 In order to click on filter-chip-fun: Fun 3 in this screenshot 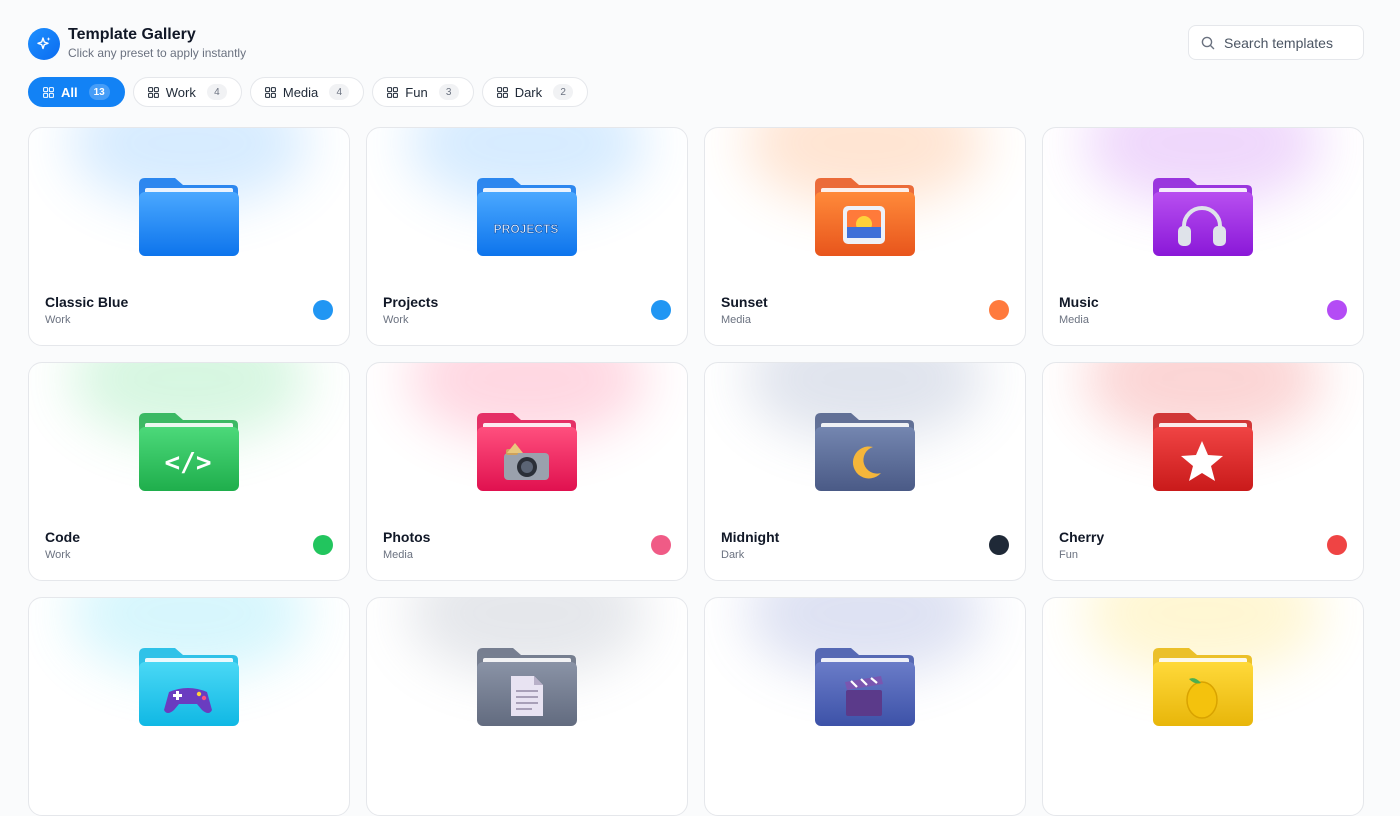, I will do `click(423, 92)`.